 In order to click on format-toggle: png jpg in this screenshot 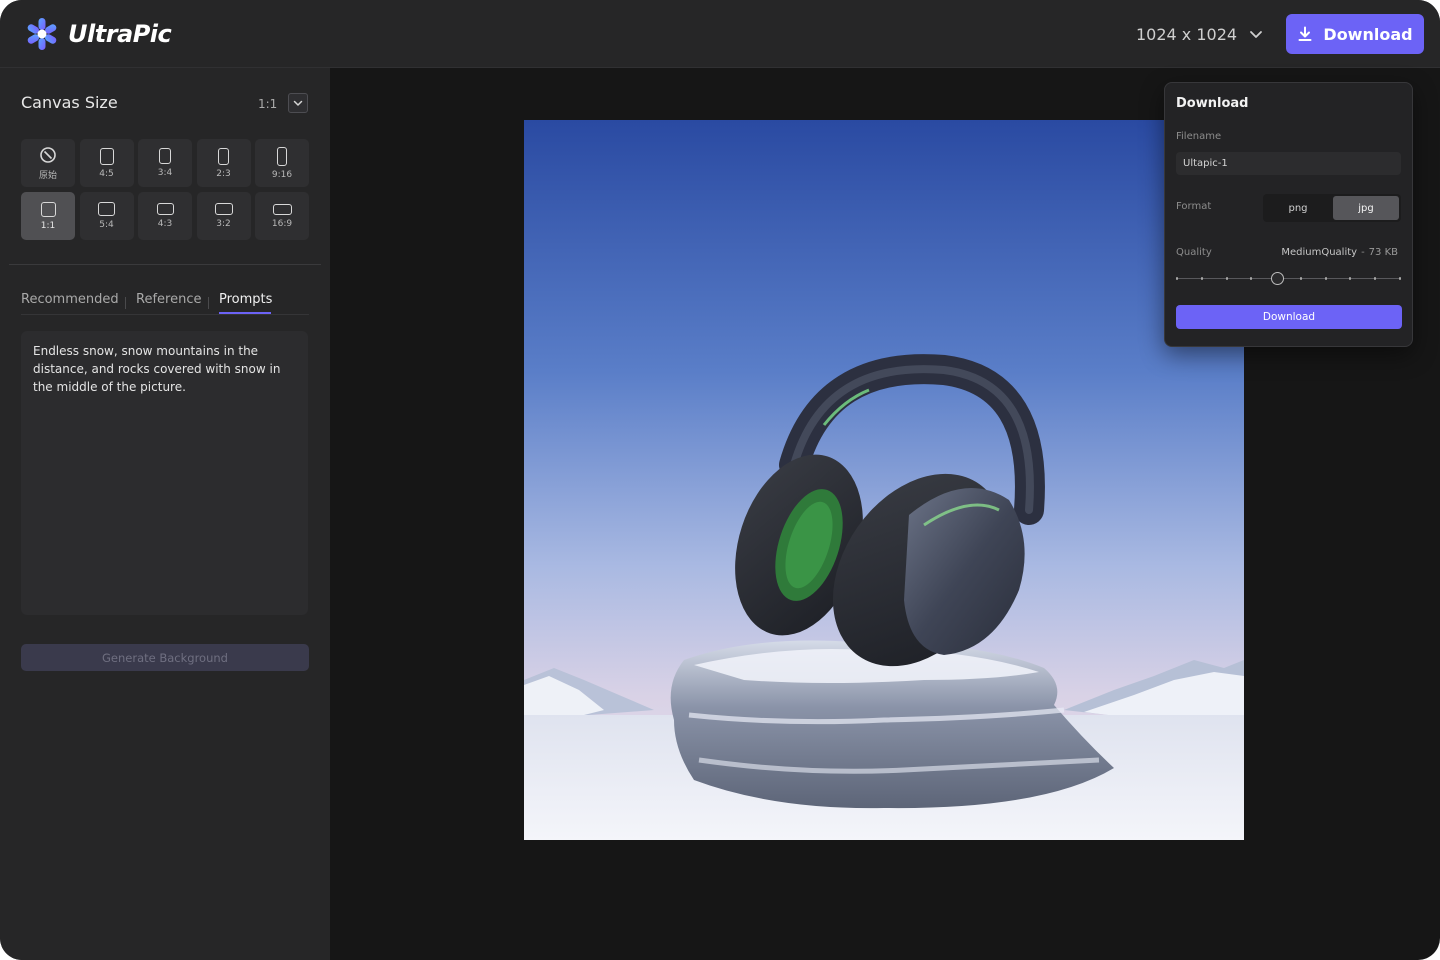, I will do `click(1332, 208)`.